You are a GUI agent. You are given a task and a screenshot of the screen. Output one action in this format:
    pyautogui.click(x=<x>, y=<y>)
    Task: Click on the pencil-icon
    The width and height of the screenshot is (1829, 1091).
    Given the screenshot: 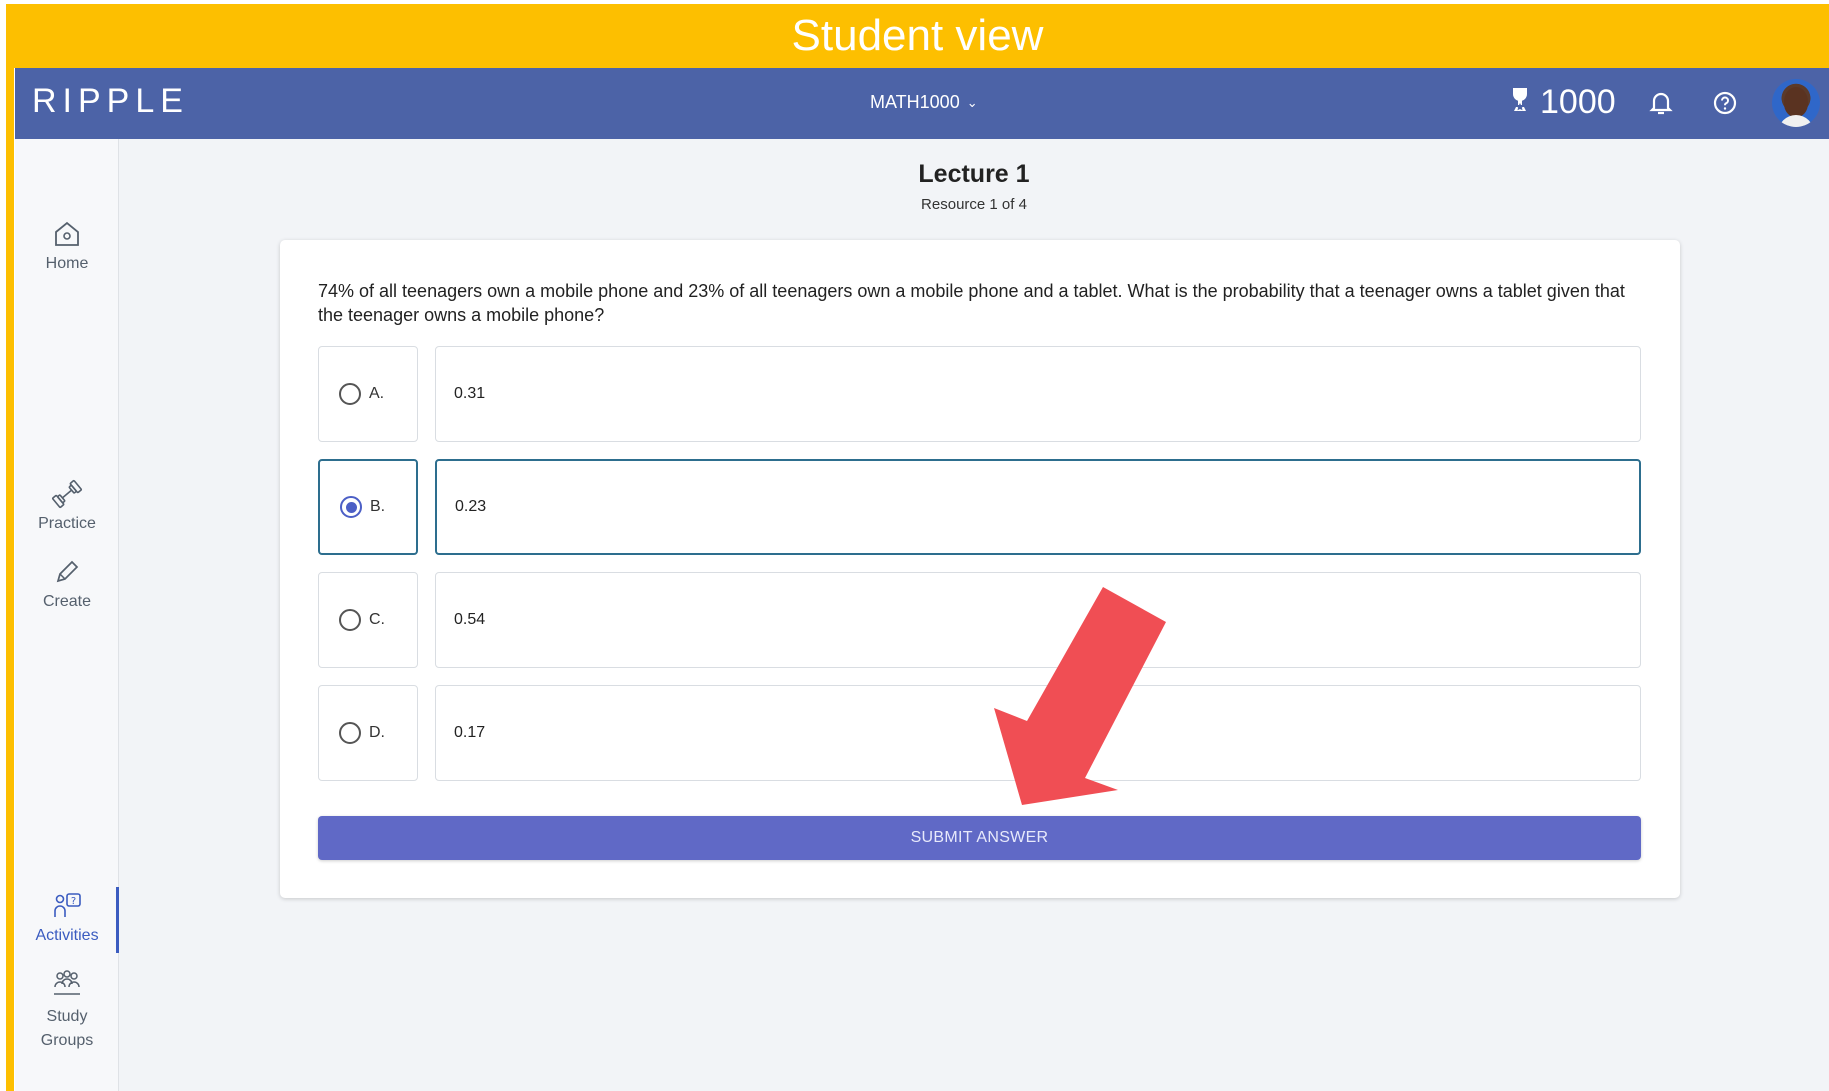 What is the action you would take?
    pyautogui.click(x=67, y=571)
    